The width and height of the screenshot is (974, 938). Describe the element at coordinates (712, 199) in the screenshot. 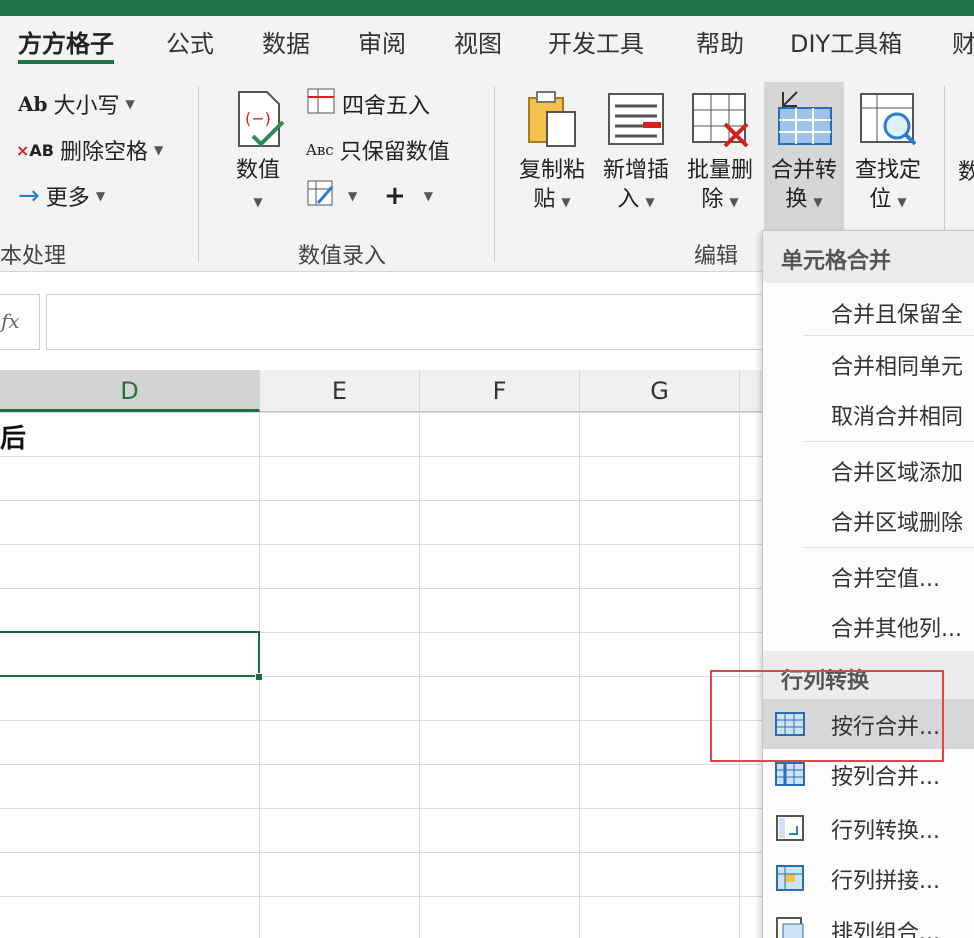

I see `batch-delete-label-2: 除` at that location.